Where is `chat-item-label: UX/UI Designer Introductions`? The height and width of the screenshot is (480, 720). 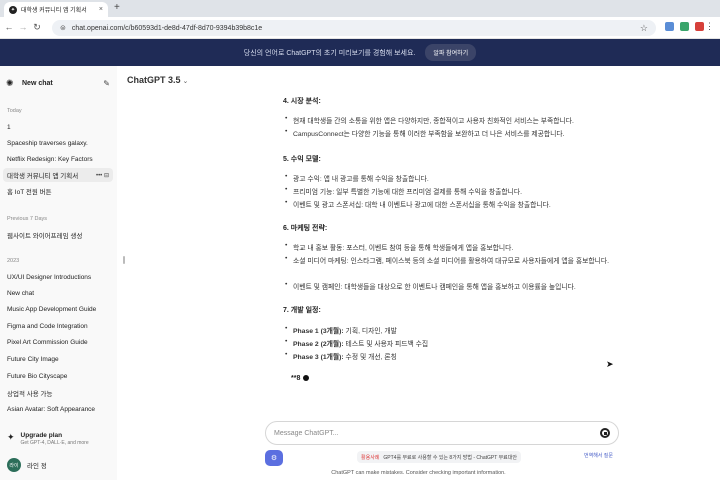
chat-item-label: UX/UI Designer Introductions is located at coordinates (49, 277).